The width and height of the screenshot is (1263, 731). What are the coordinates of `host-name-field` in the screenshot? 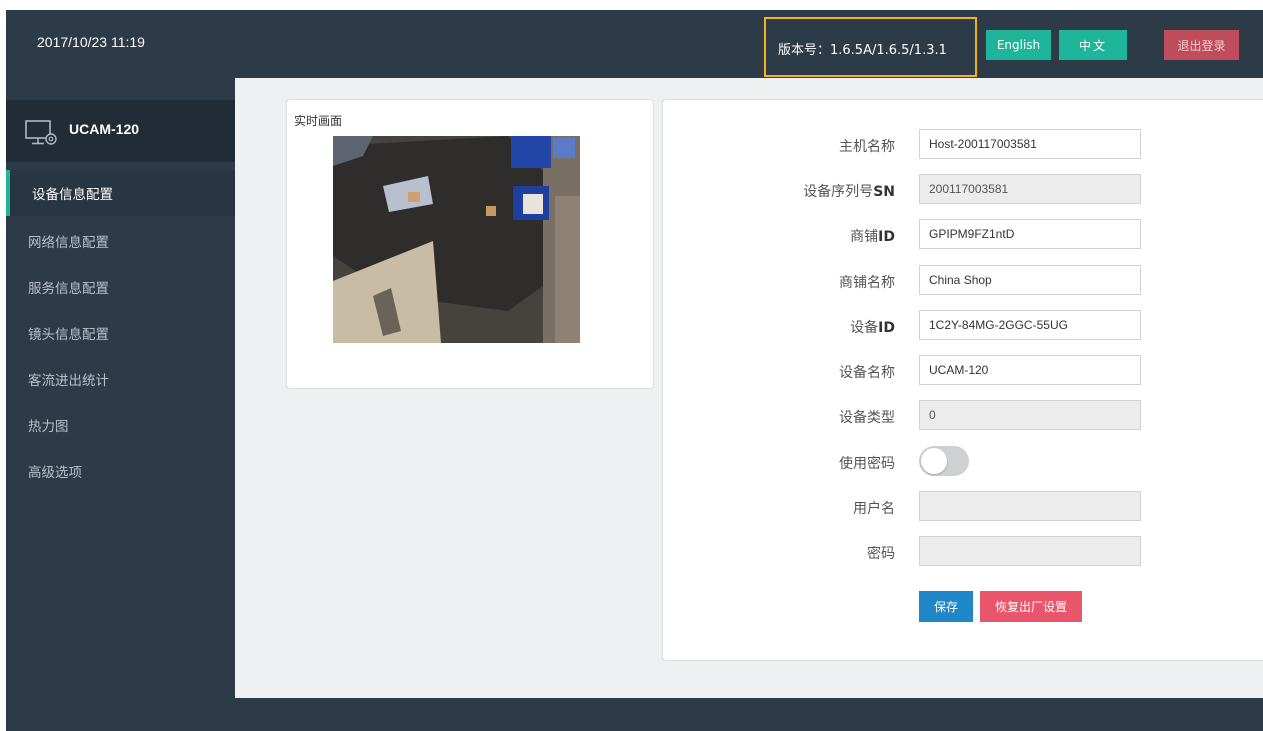 It's located at (1030, 144).